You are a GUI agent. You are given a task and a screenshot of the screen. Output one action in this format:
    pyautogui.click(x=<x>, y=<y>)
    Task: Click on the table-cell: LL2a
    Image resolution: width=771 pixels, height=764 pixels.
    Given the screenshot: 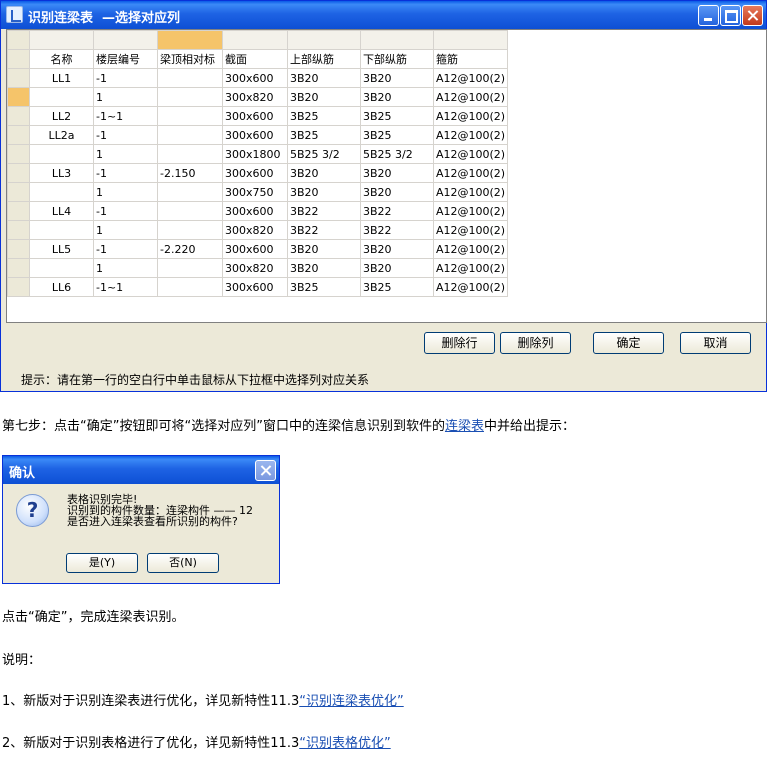 What is the action you would take?
    pyautogui.click(x=61, y=135)
    